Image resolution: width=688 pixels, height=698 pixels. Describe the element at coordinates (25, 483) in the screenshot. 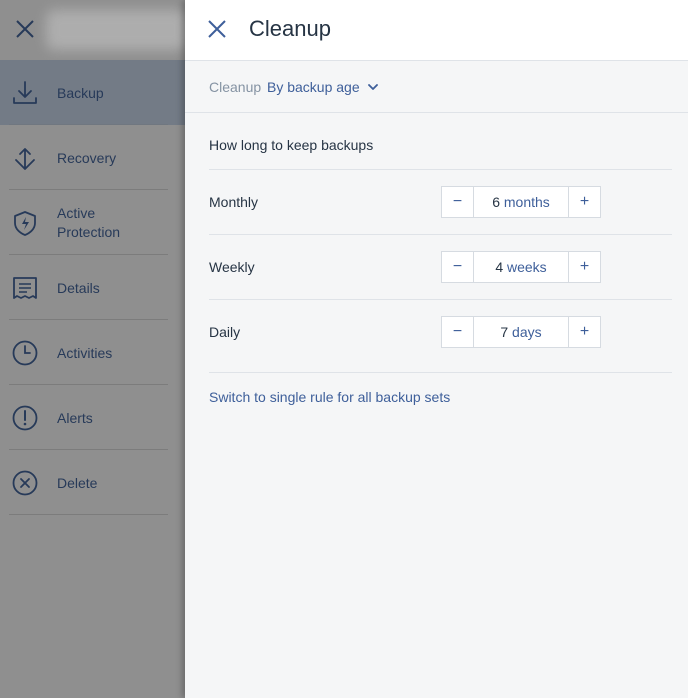

I see `delete-icon` at that location.